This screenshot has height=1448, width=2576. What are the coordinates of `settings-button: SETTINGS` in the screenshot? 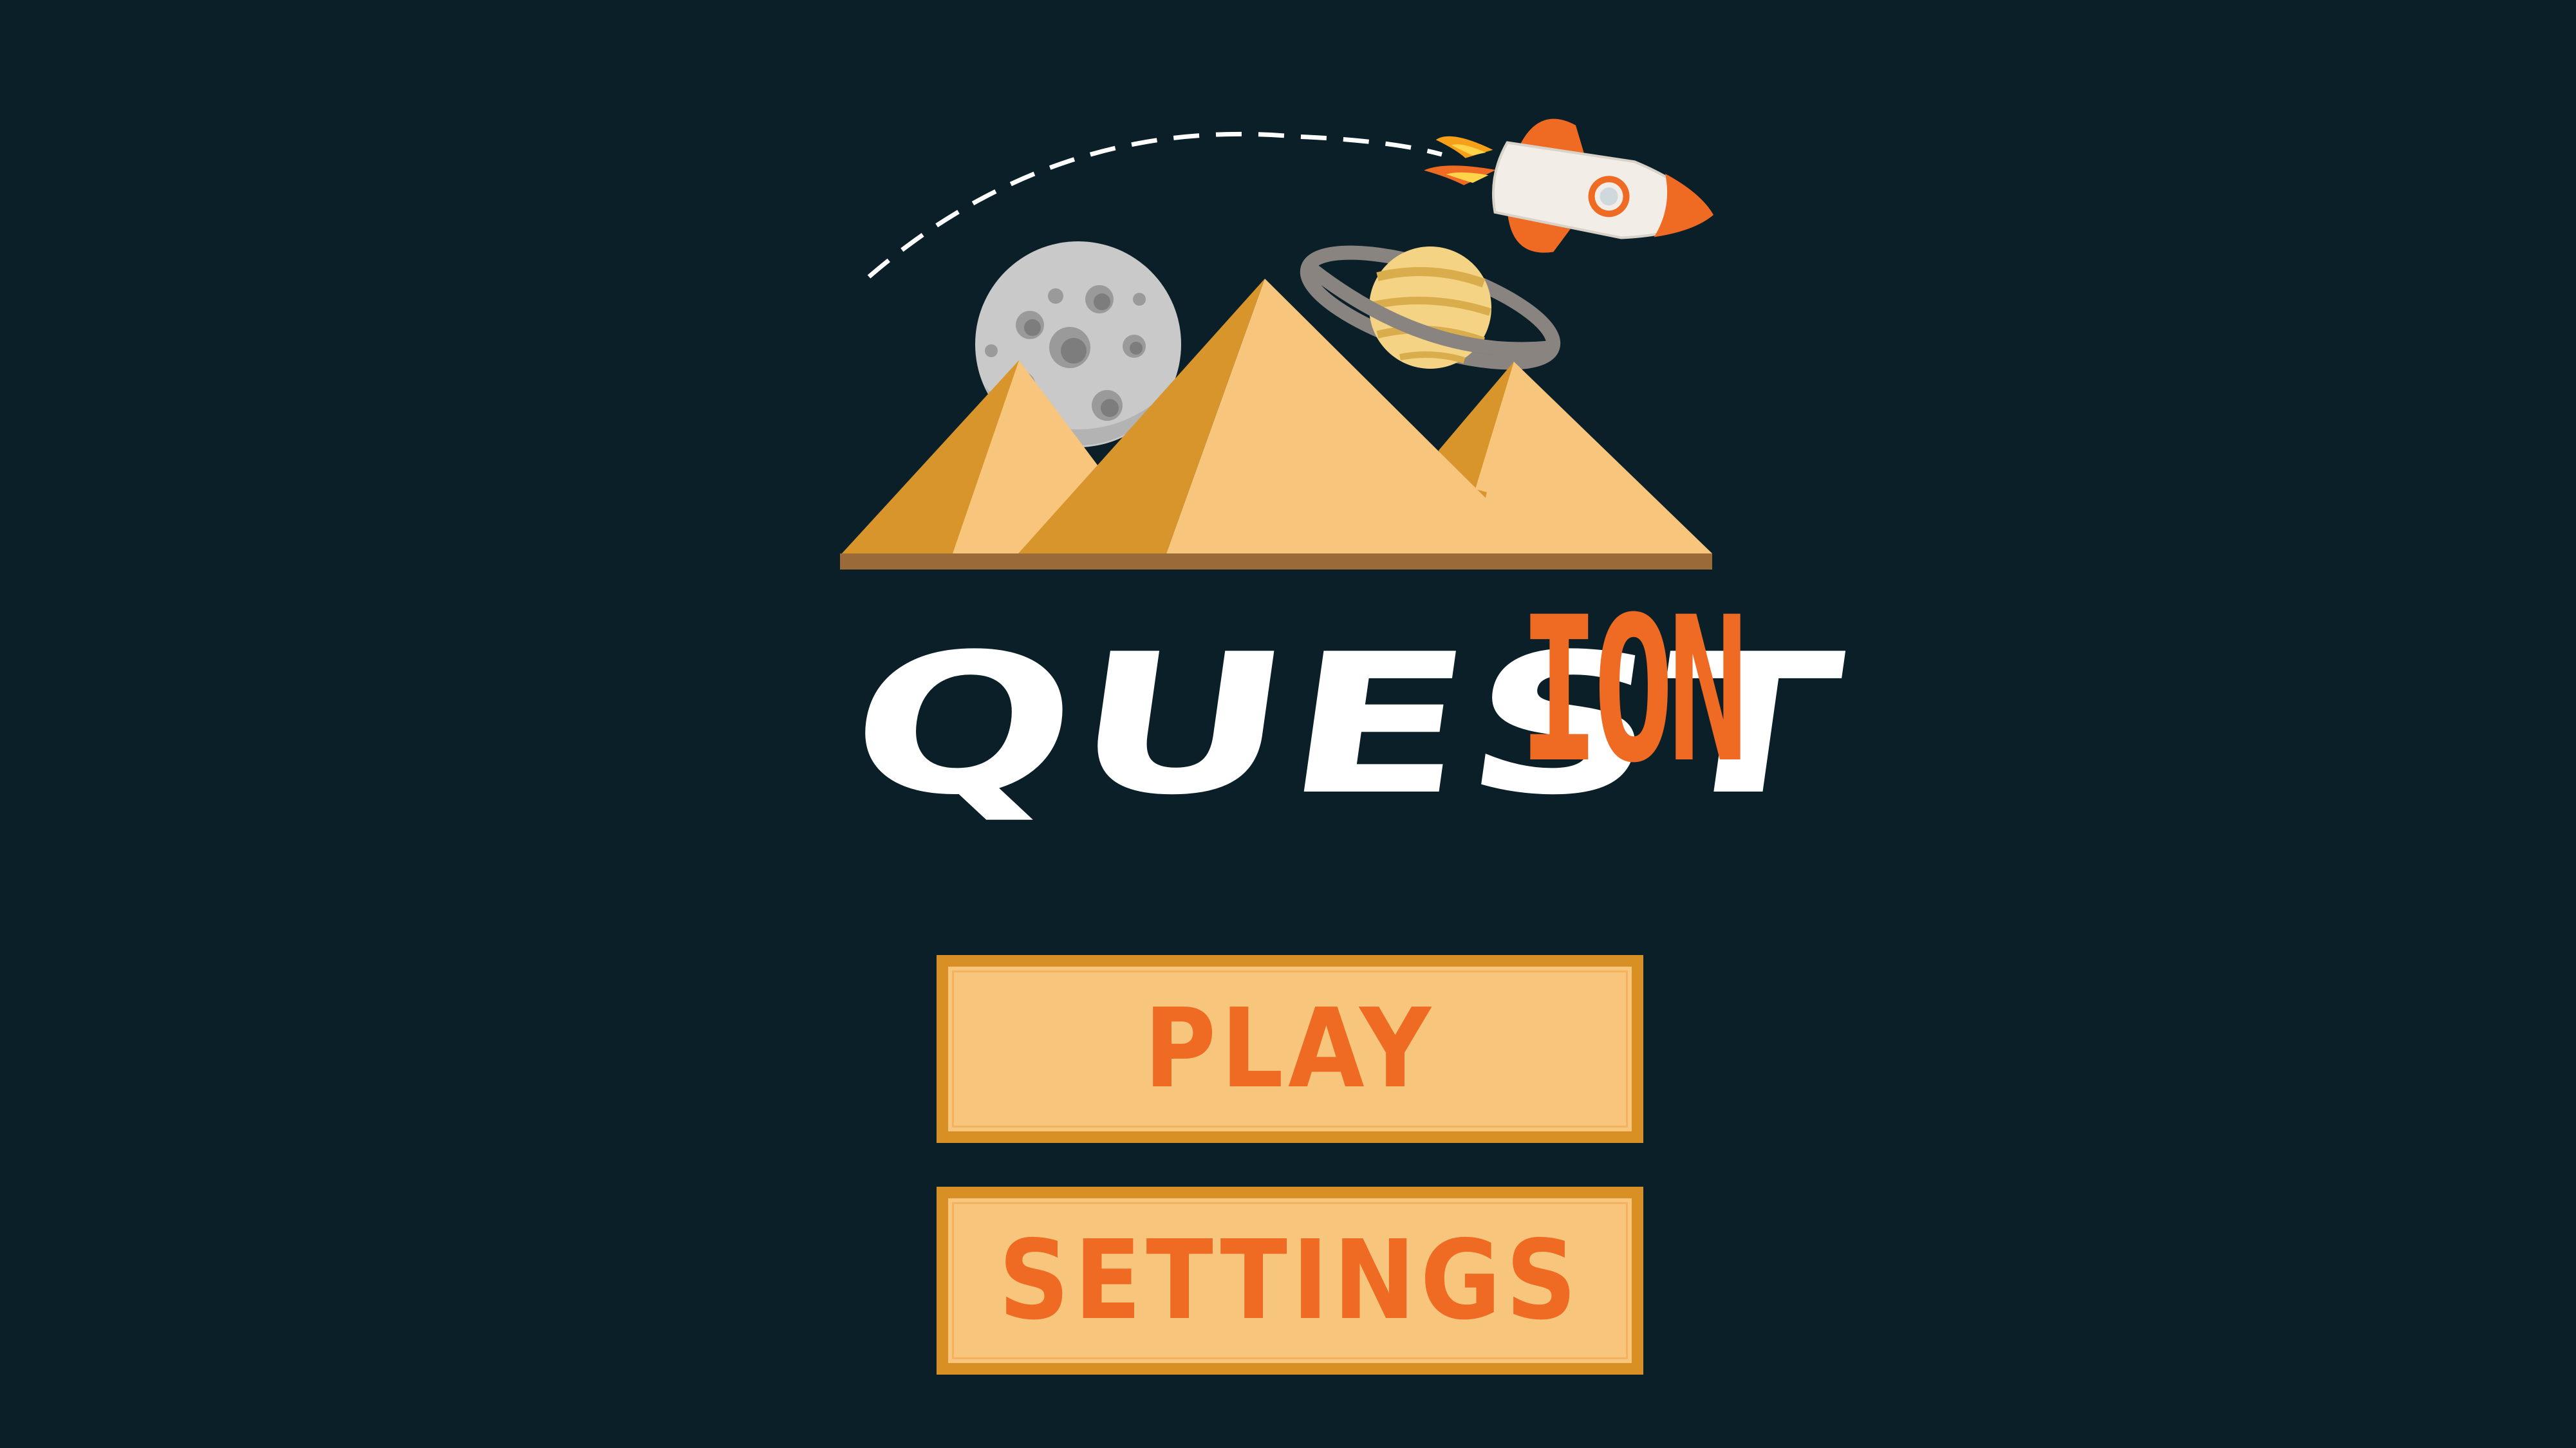 It's located at (1290, 1281).